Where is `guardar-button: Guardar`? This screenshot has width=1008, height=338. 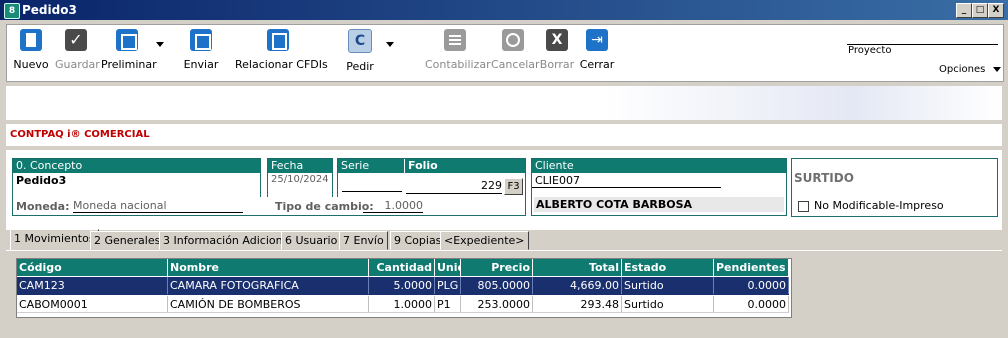
guardar-button: Guardar is located at coordinates (77, 50).